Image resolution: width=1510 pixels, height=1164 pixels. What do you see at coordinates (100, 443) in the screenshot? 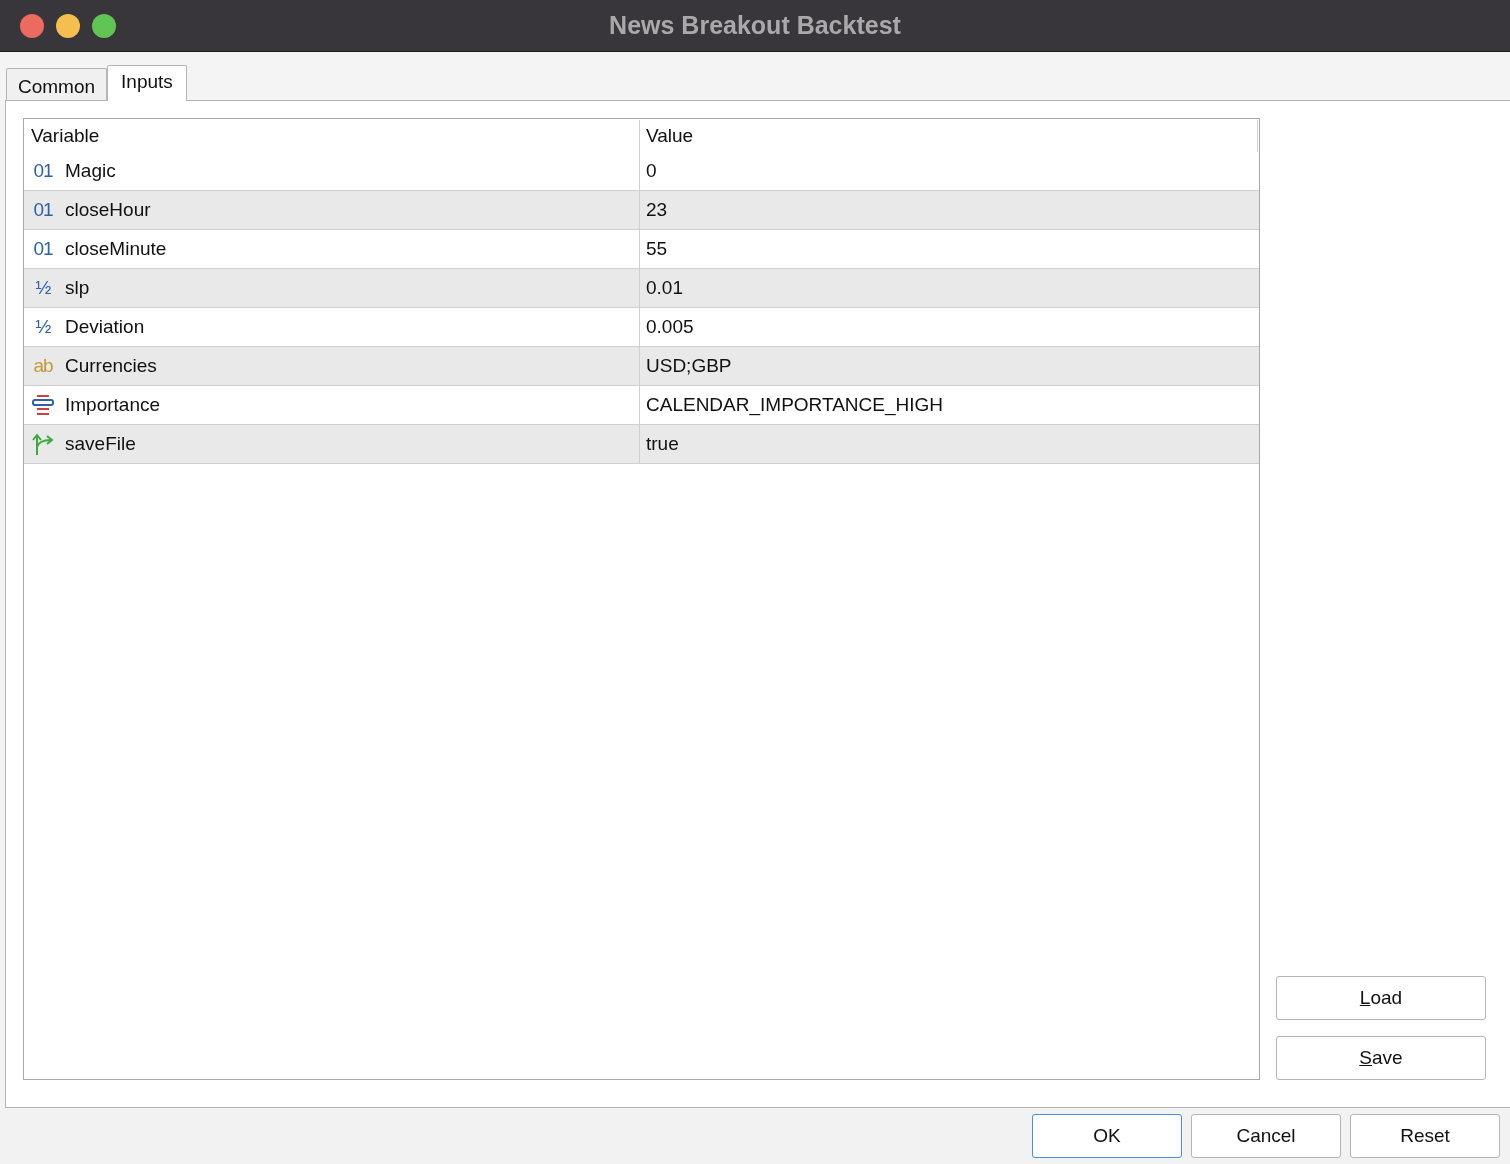
I see `variable-name: saveFile` at bounding box center [100, 443].